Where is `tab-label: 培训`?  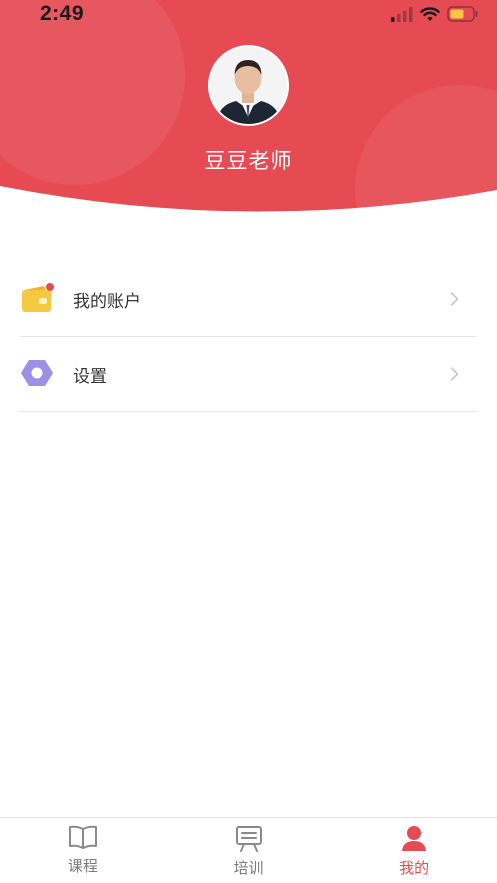
tab-label: 培训 is located at coordinates (248, 868).